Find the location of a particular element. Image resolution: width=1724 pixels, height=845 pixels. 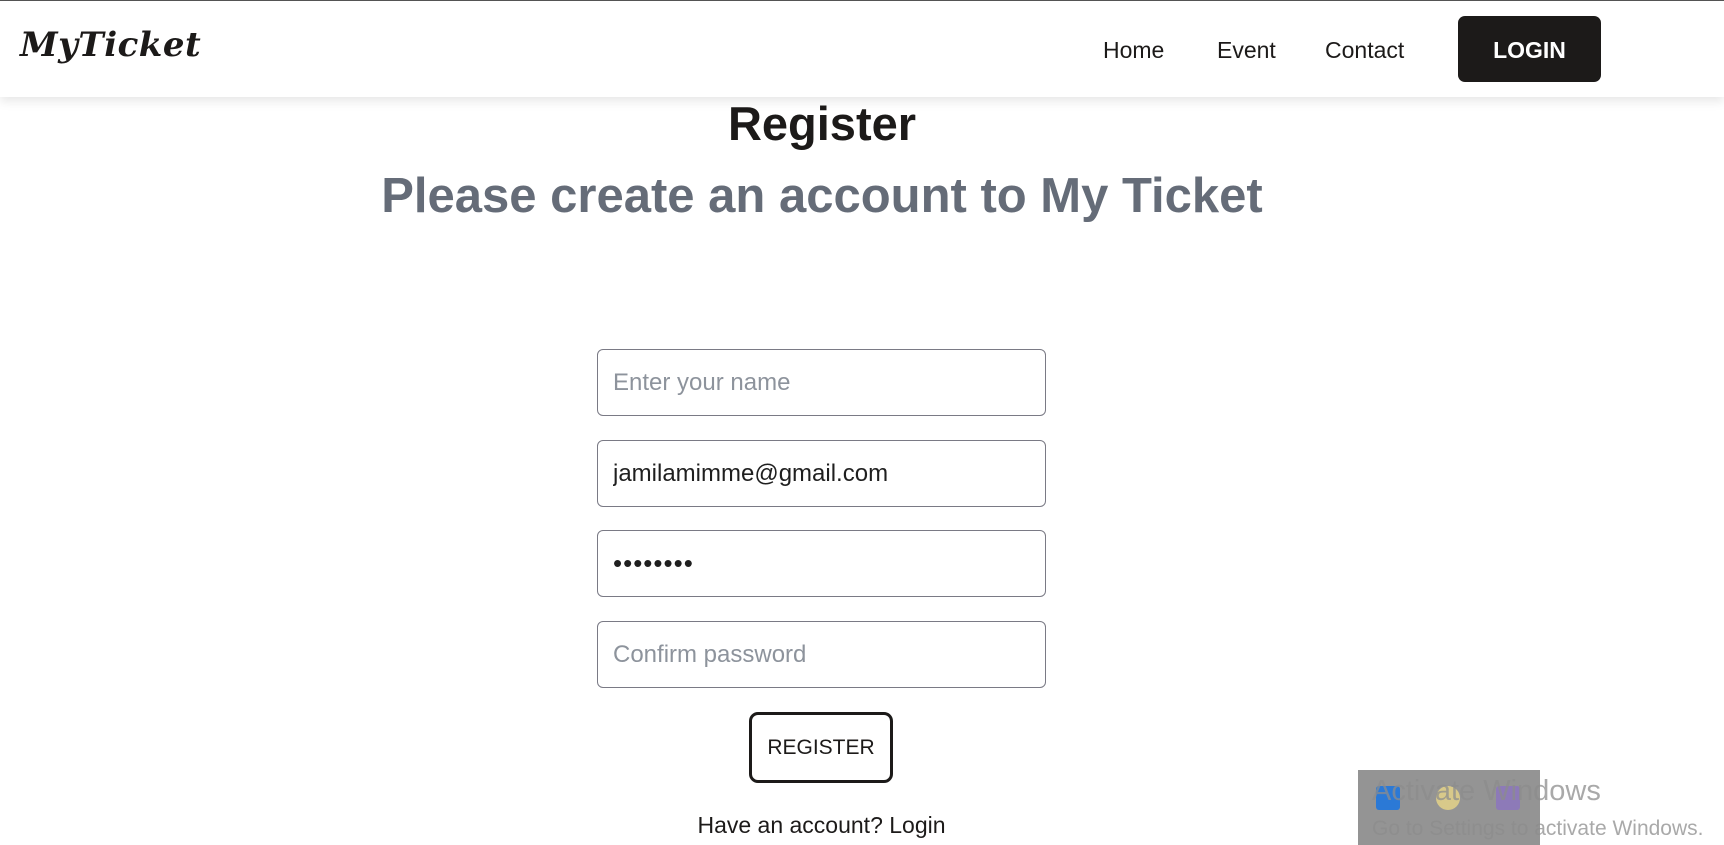

nav-link-home: Home is located at coordinates (1133, 50).